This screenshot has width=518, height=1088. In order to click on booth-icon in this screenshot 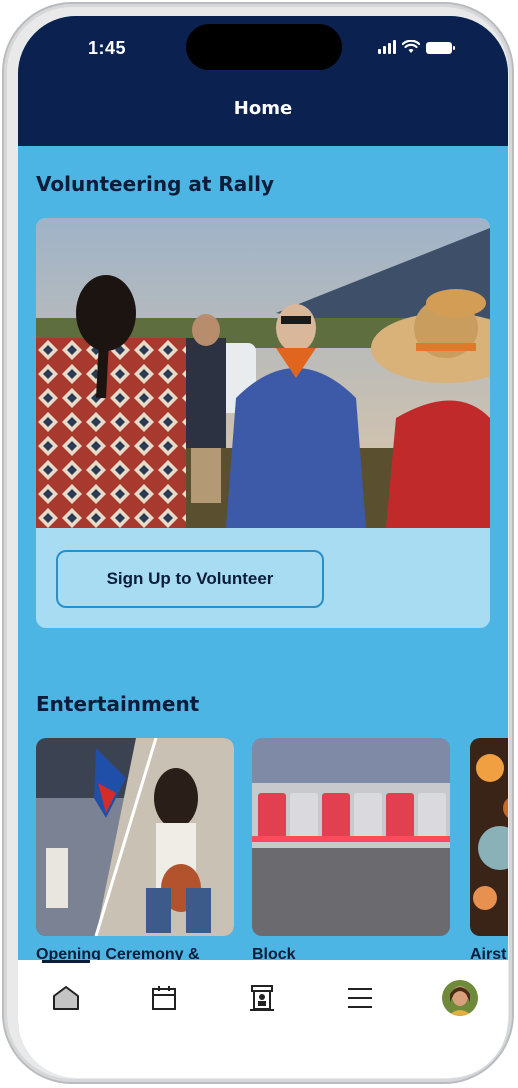, I will do `click(262, 998)`.